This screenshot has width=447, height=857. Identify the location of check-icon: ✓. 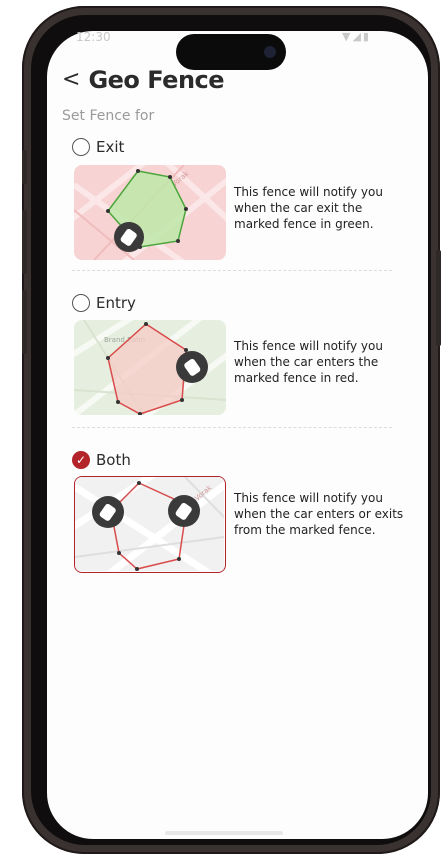
(81, 460).